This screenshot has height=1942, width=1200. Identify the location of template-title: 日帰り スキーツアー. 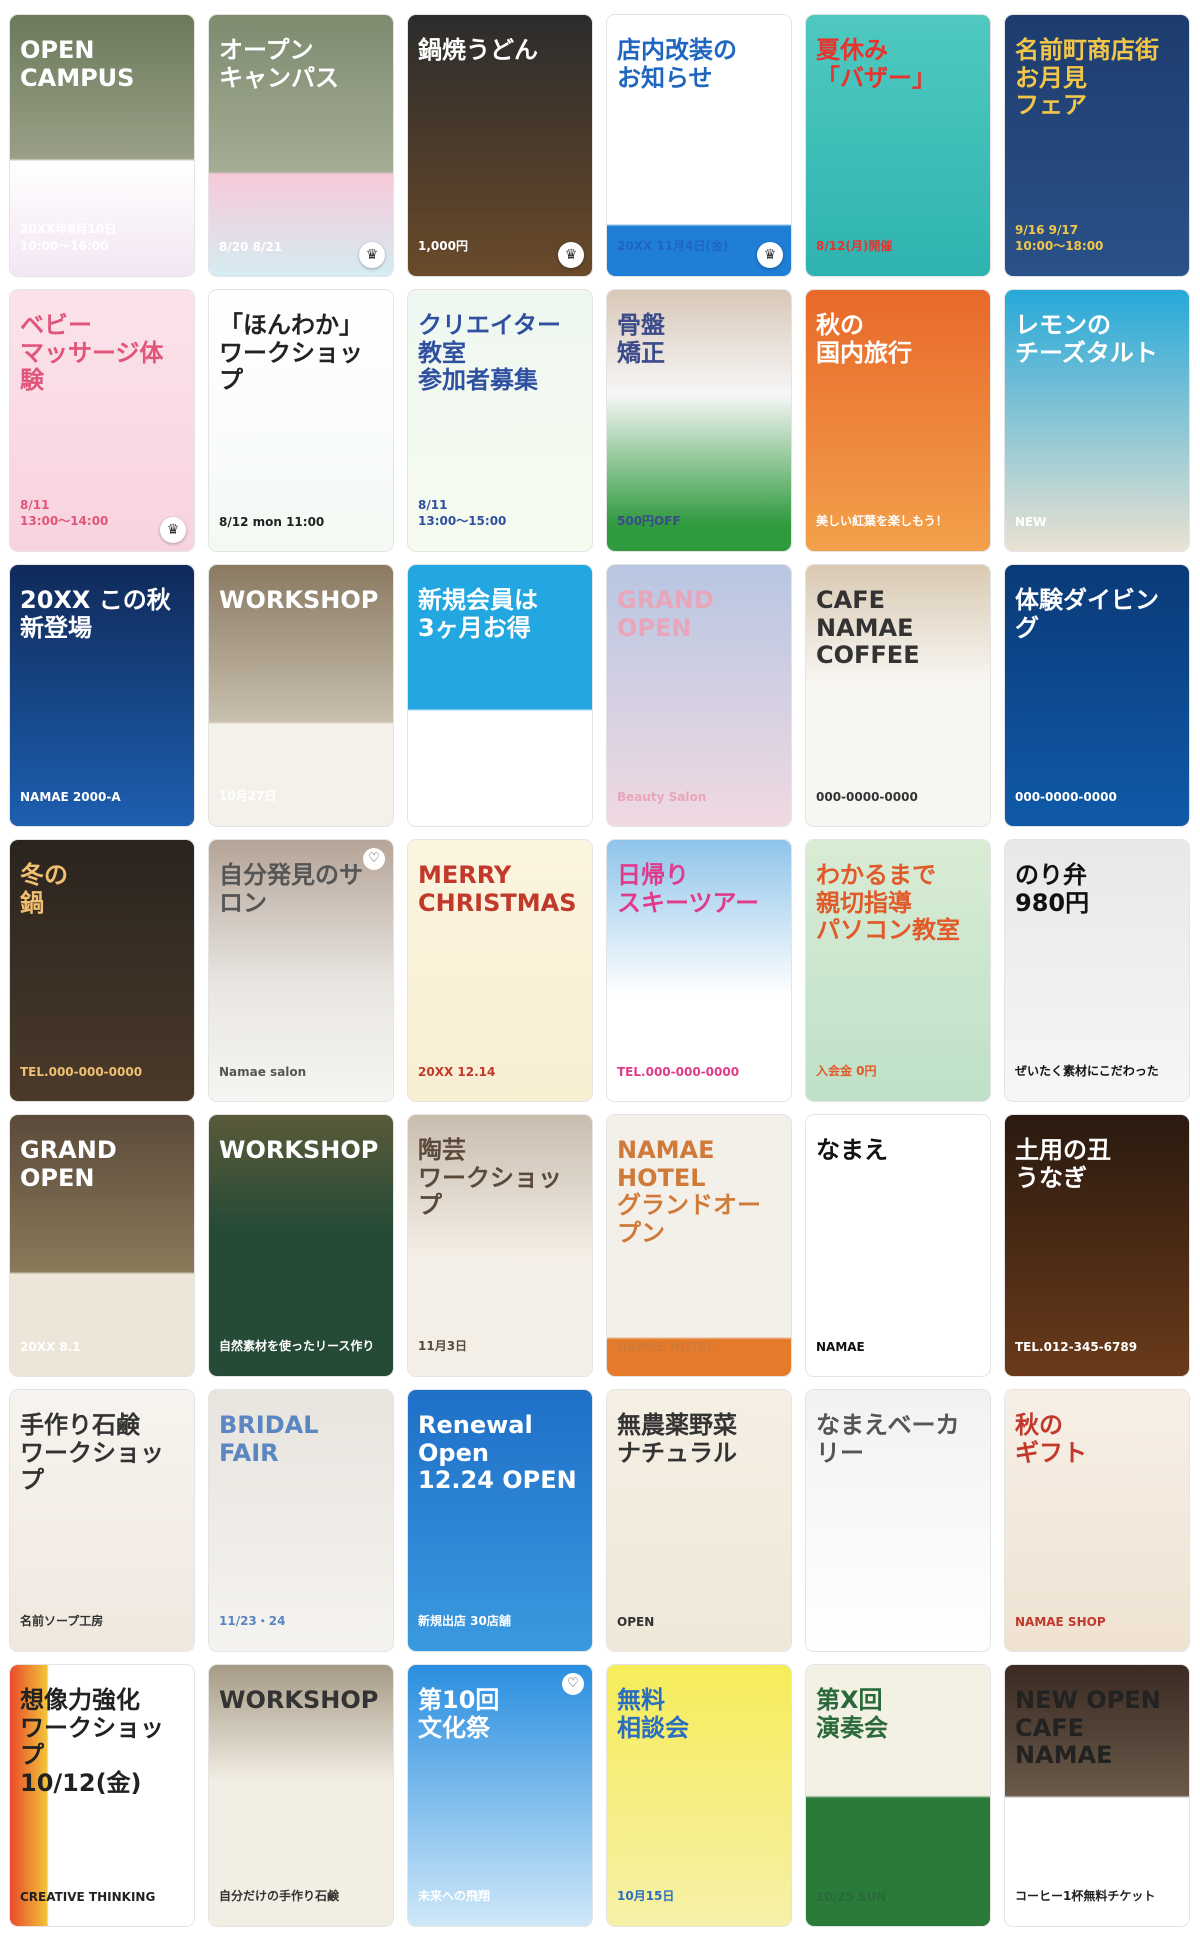
(688, 889).